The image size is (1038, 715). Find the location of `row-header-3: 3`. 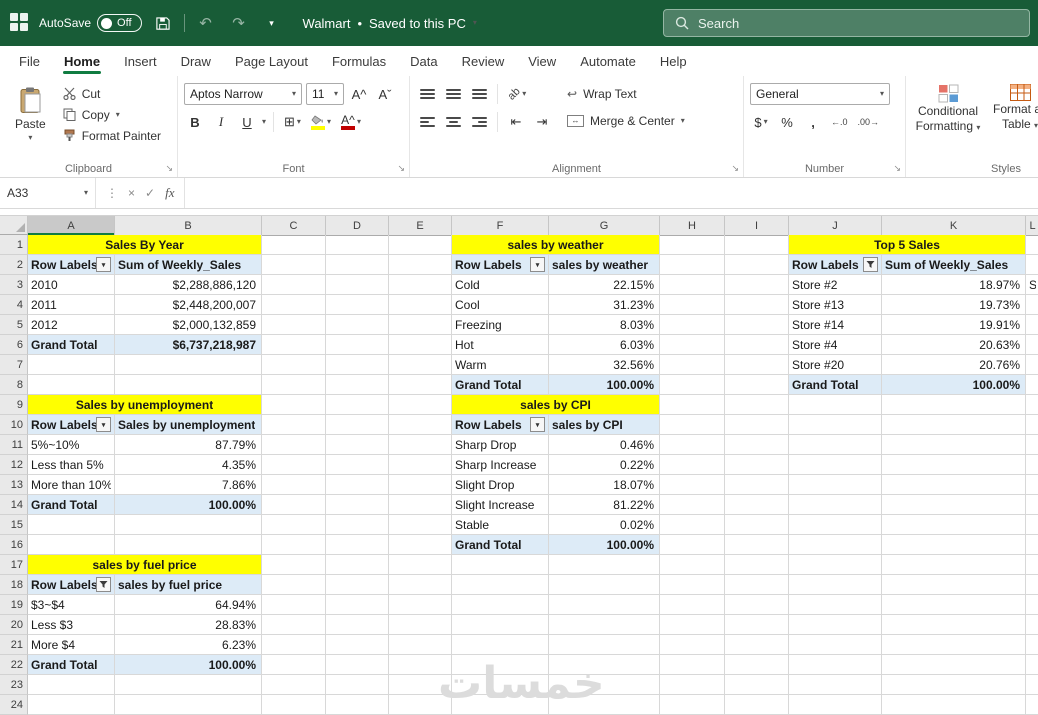

row-header-3: 3 is located at coordinates (14, 285).